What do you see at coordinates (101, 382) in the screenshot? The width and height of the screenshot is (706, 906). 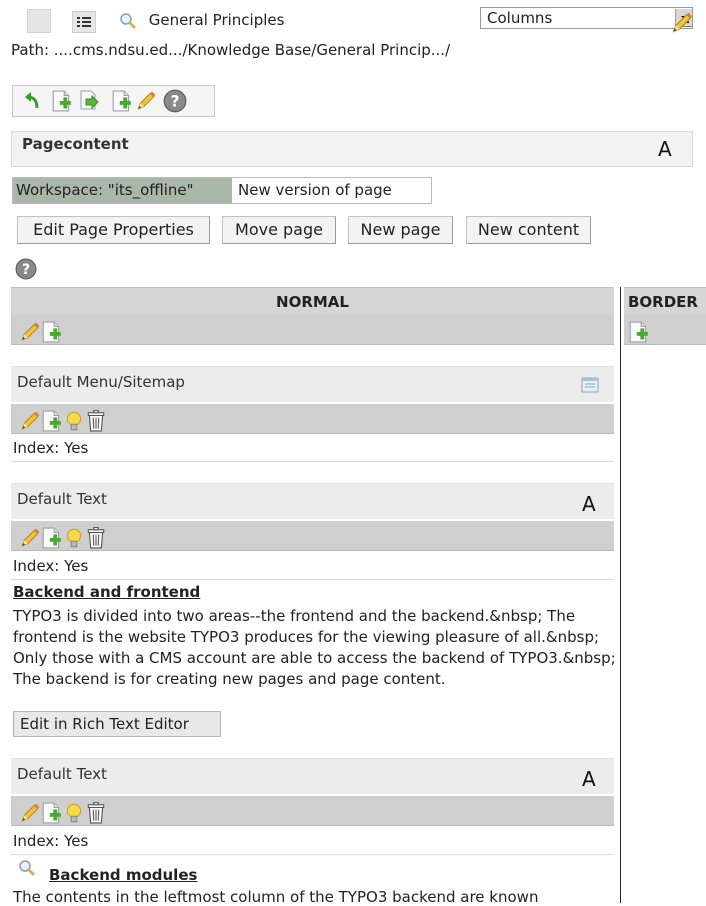 I see `content-element-title: Default Menu/Sitemap` at bounding box center [101, 382].